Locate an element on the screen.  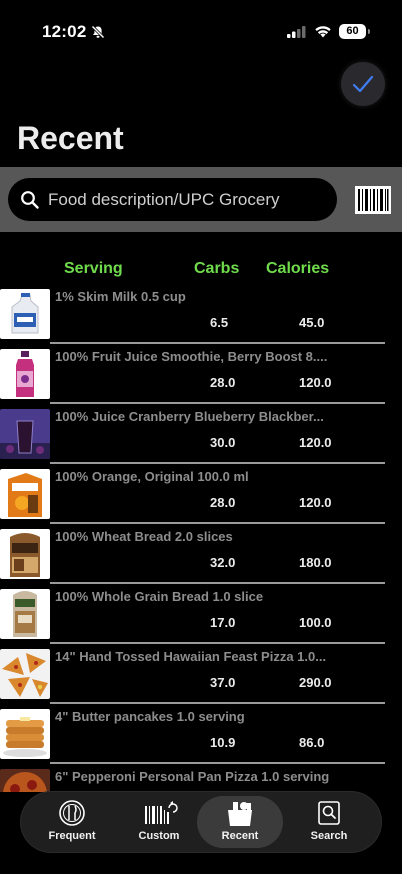
tab-search: Search is located at coordinates (329, 822).